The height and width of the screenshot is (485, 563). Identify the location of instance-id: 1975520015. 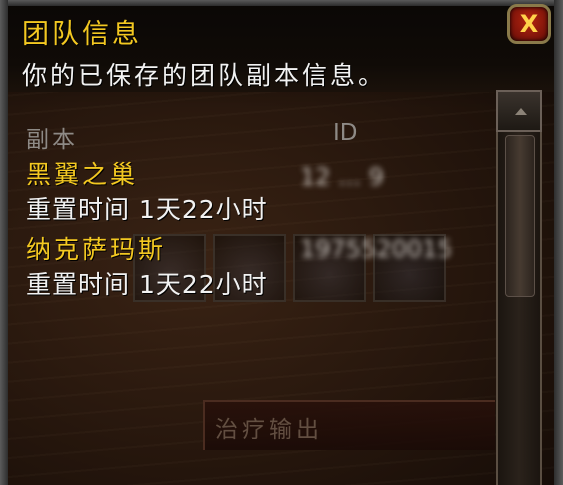
(375, 249).